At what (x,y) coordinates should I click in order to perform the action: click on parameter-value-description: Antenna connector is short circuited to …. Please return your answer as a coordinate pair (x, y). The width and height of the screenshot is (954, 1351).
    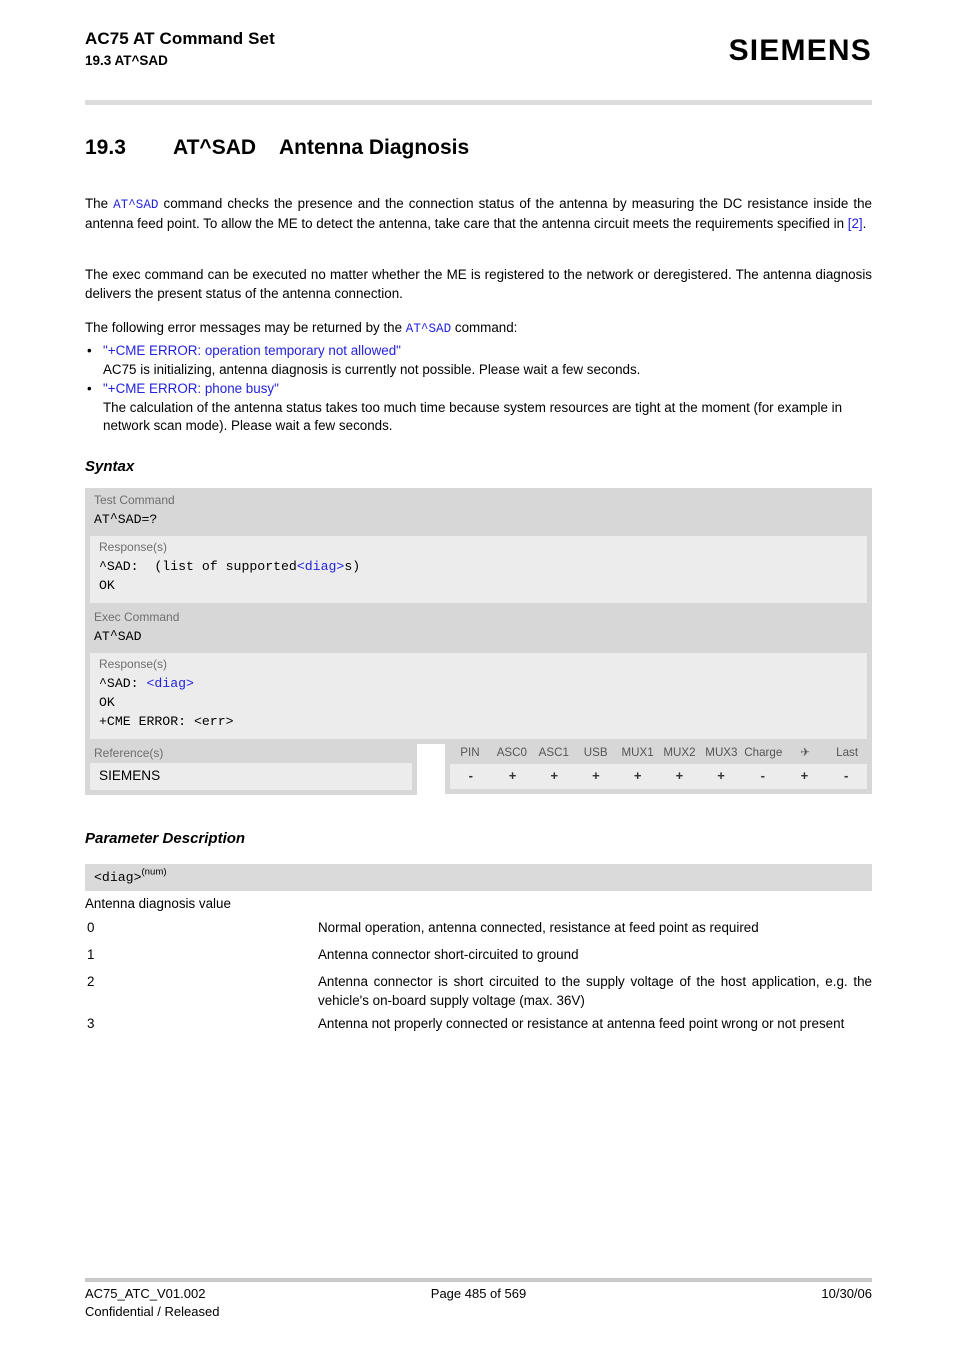
    Looking at the image, I should click on (595, 991).